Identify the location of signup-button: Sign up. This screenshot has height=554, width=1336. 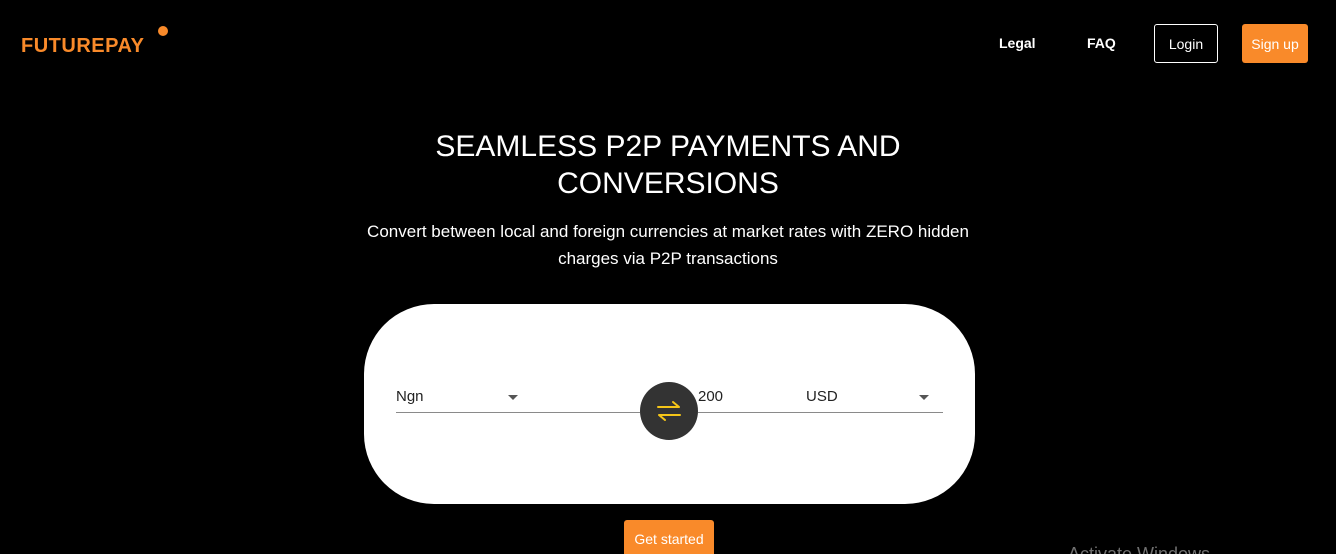
(1275, 43).